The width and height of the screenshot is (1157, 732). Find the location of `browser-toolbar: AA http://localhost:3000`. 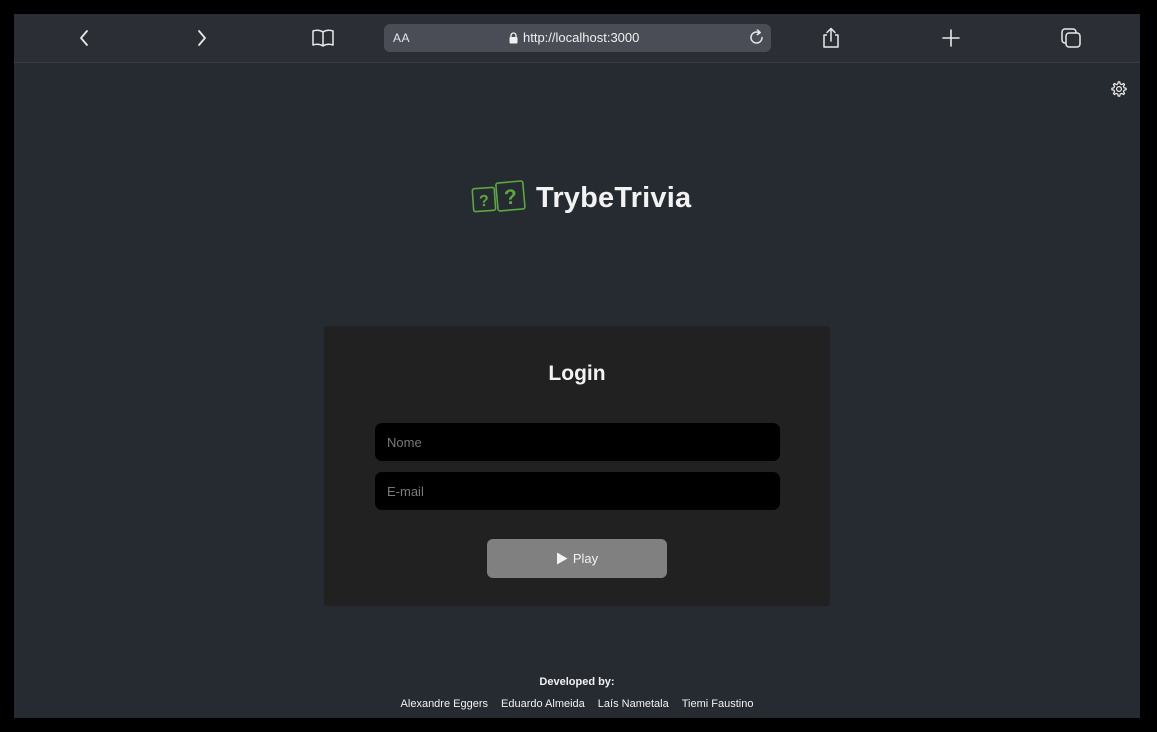

browser-toolbar: AA http://localhost:3000 is located at coordinates (577, 38).